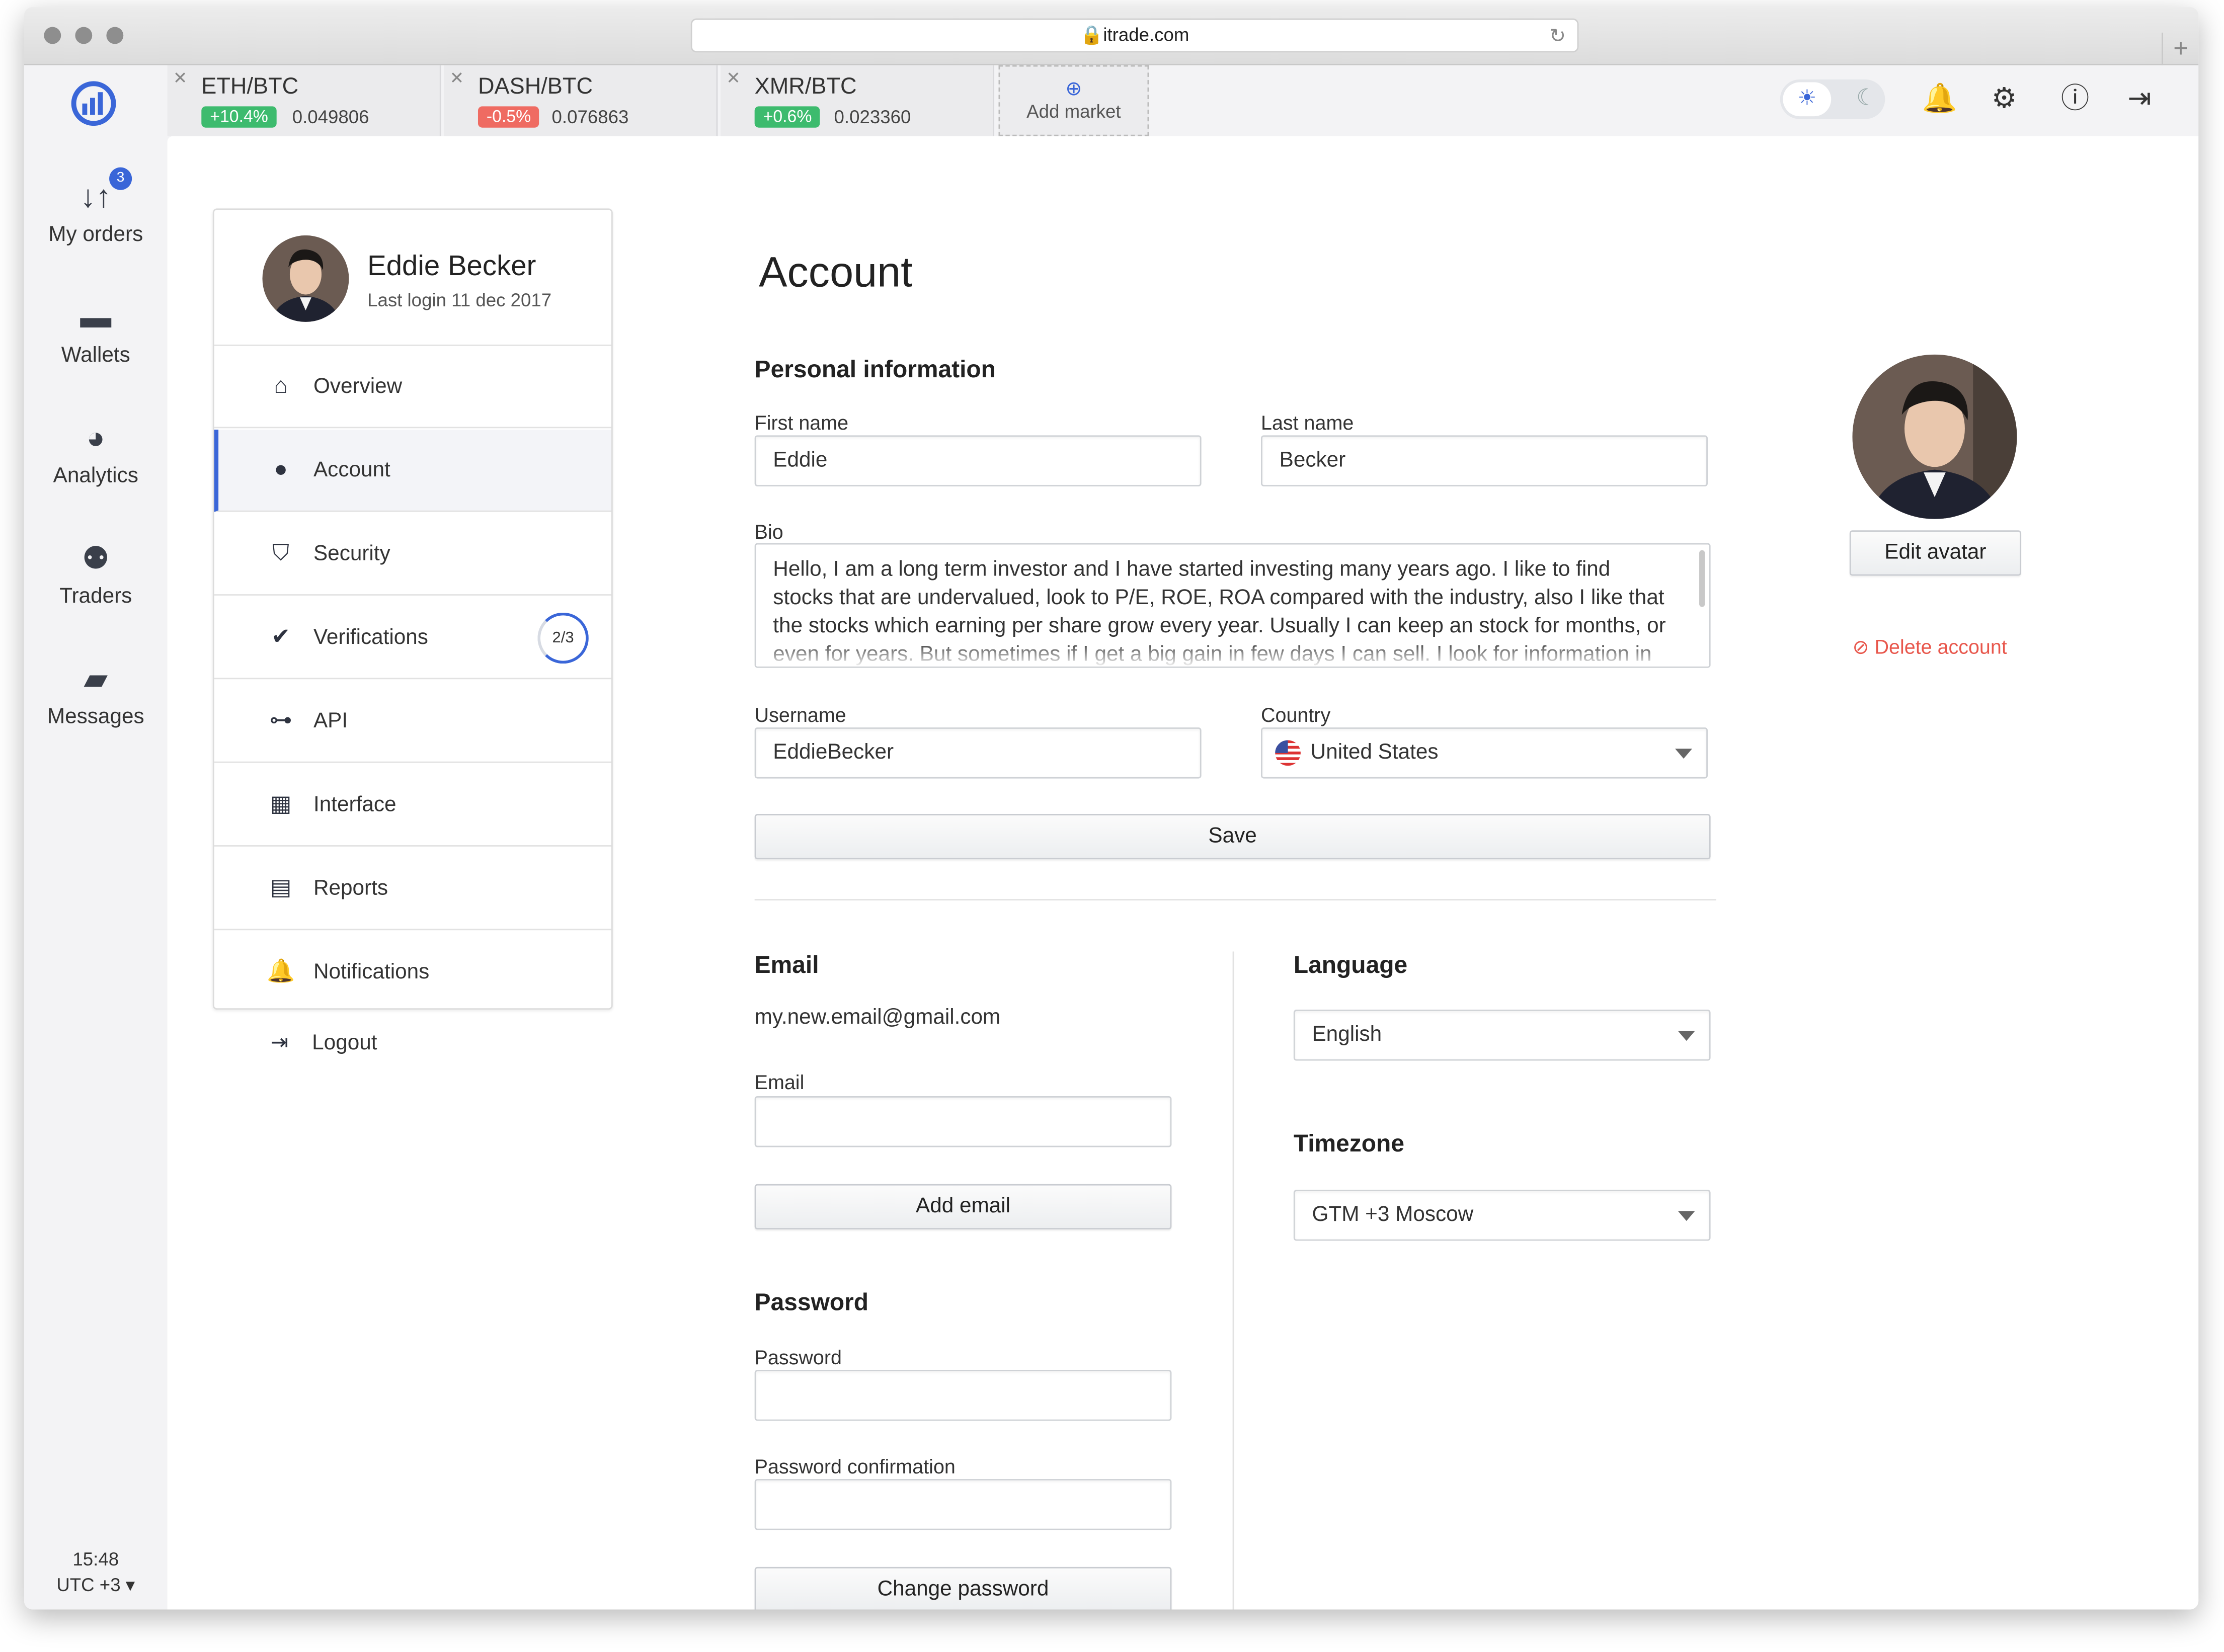 The image size is (2224, 1652). What do you see at coordinates (1374, 752) in the screenshot?
I see `country-value: United States` at bounding box center [1374, 752].